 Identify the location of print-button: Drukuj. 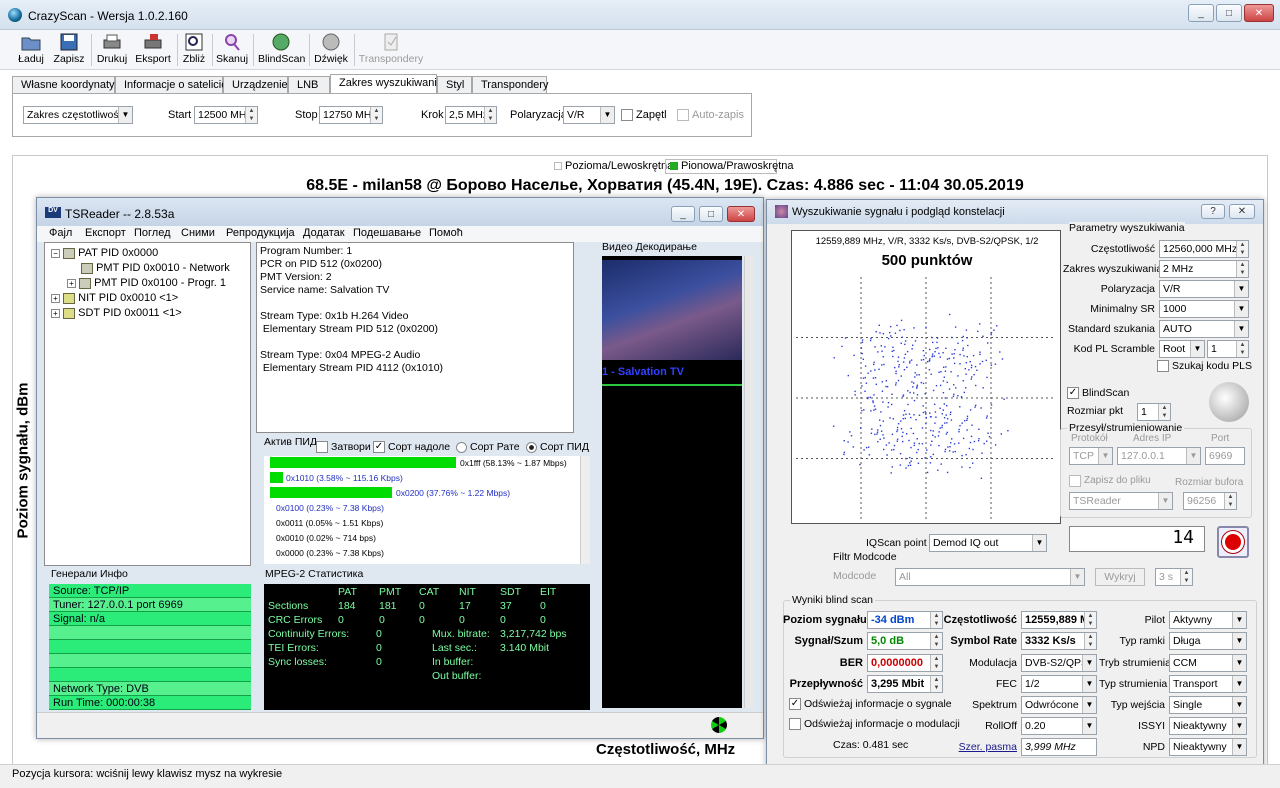
(112, 50).